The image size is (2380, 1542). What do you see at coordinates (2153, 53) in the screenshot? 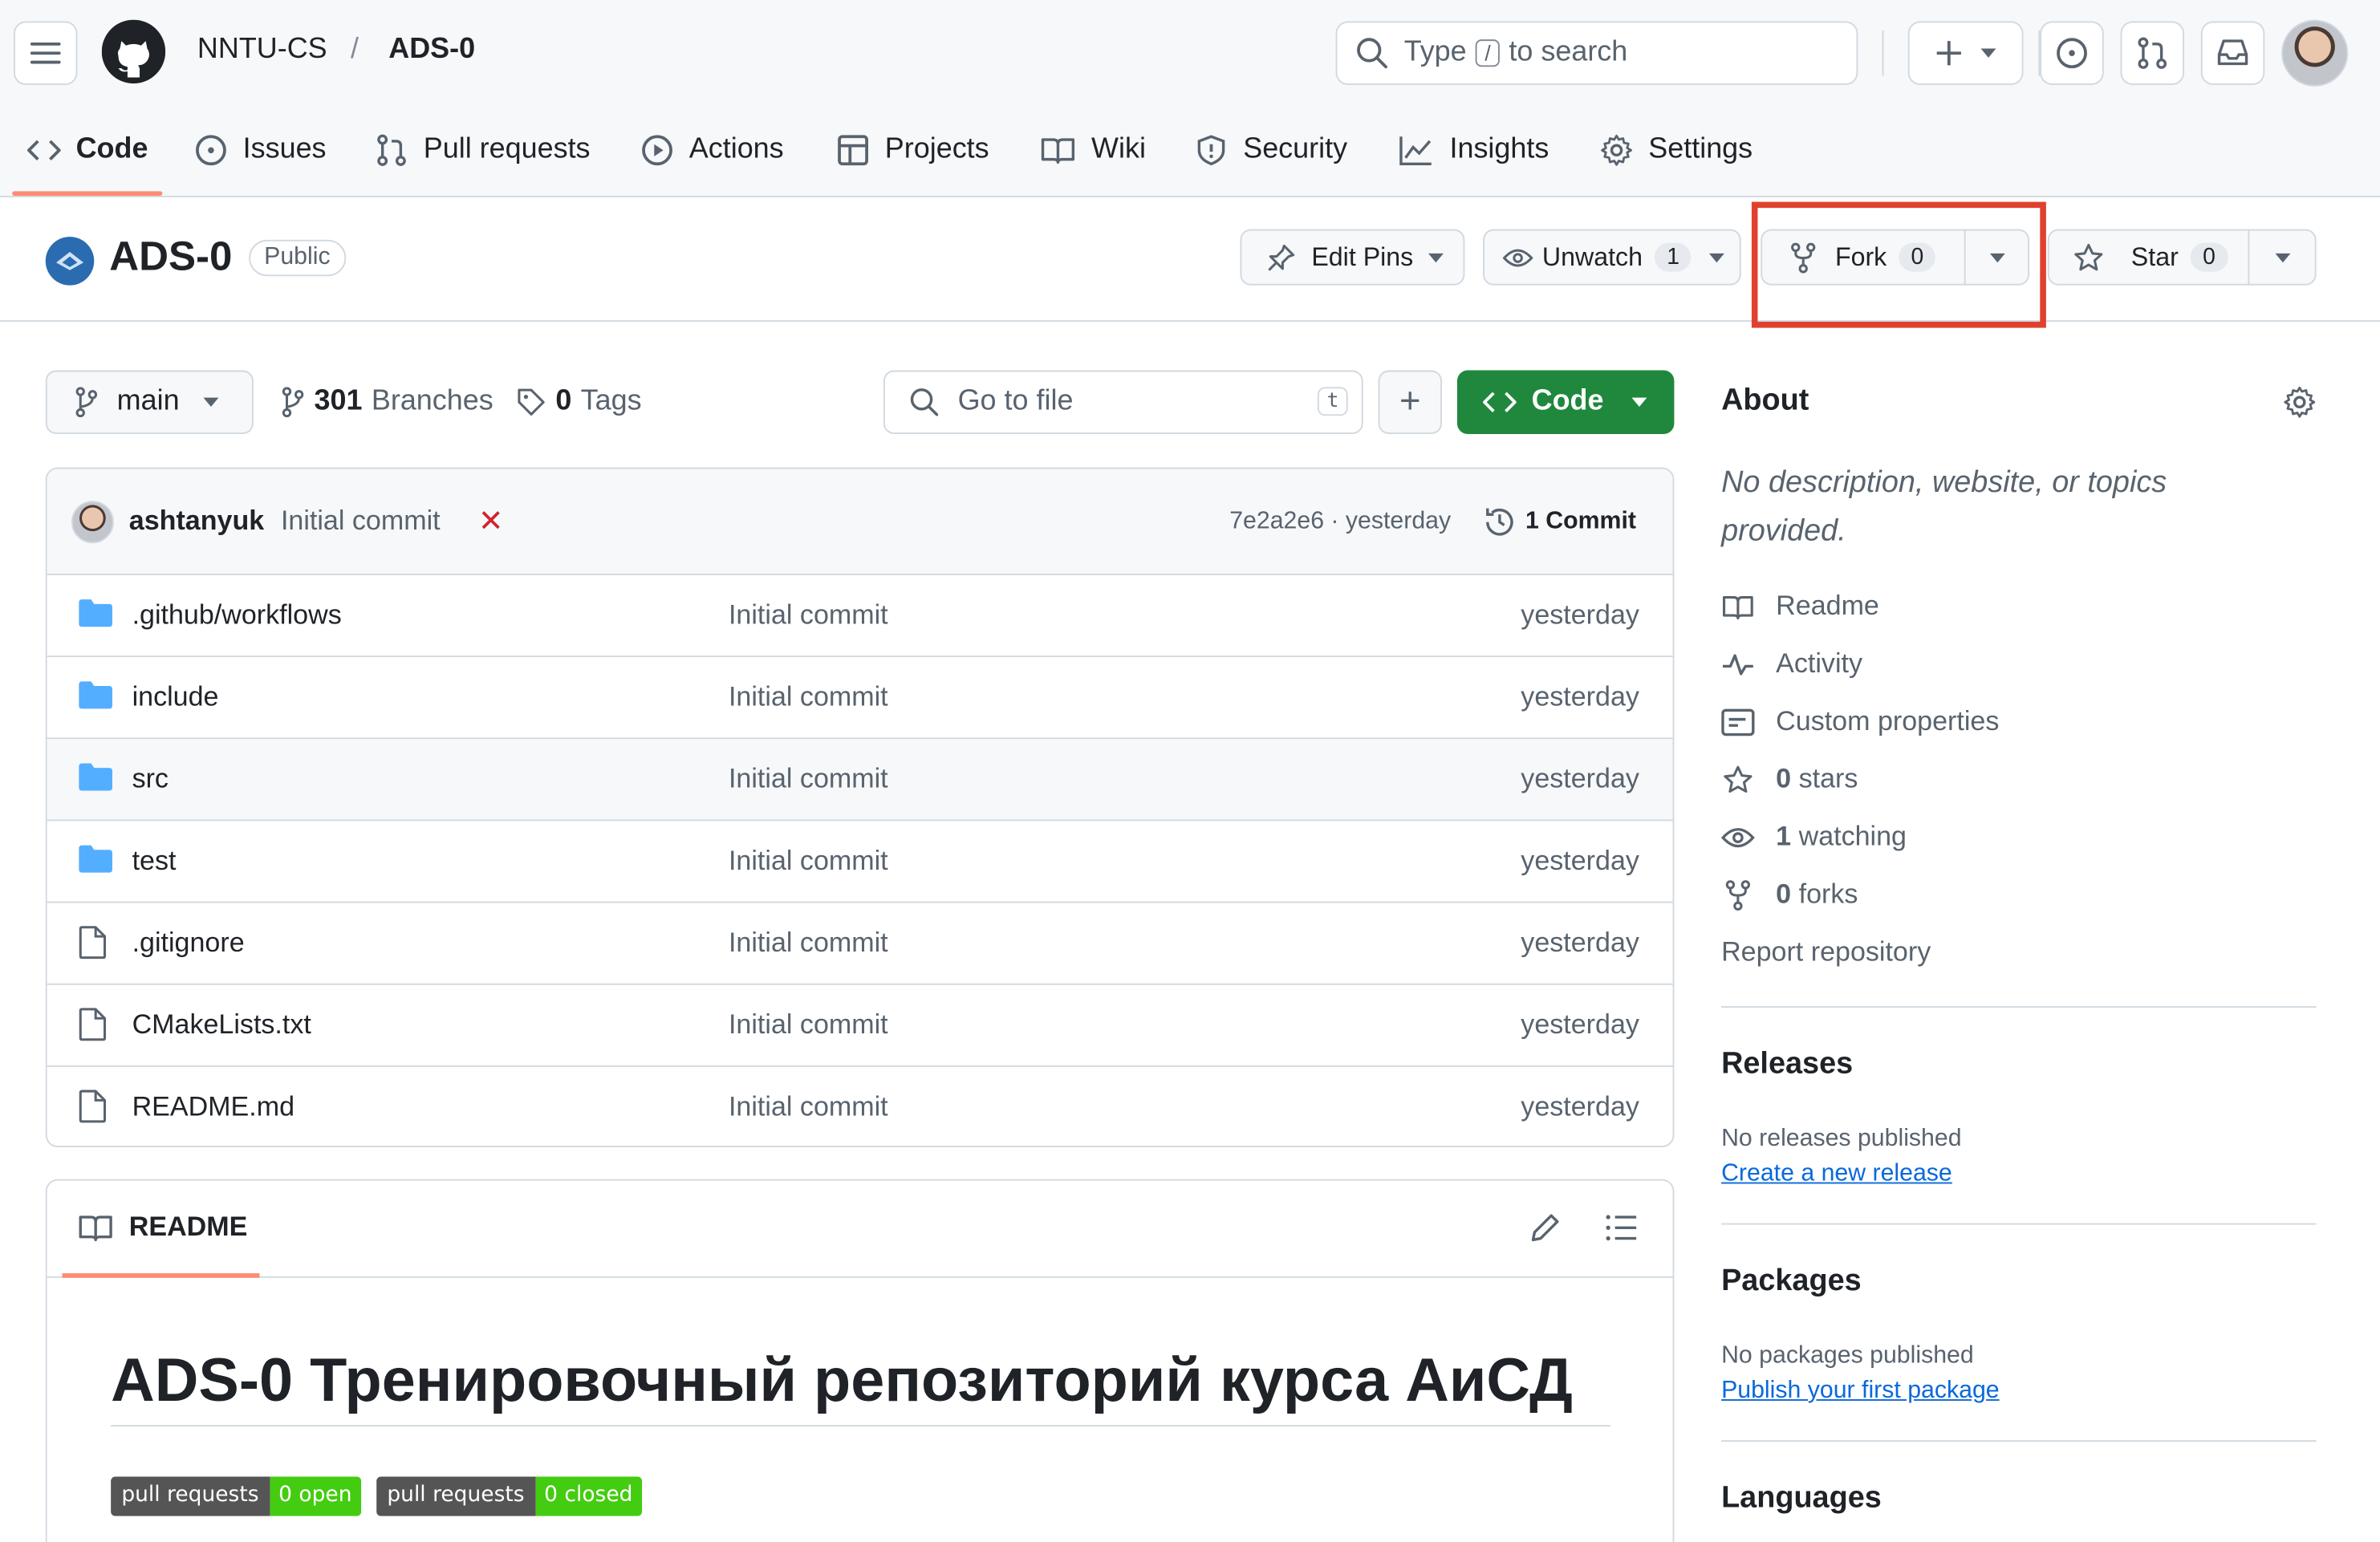
I see `pull-requests-button` at bounding box center [2153, 53].